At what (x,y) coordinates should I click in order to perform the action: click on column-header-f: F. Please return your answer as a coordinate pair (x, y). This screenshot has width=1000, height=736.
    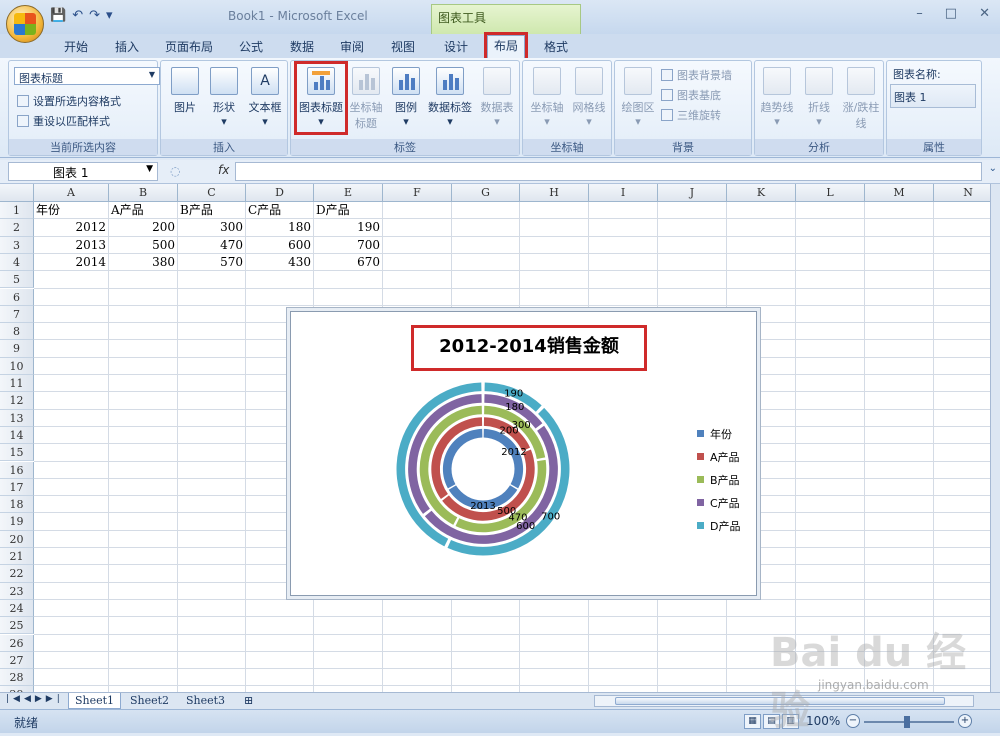
    Looking at the image, I should click on (417, 193).